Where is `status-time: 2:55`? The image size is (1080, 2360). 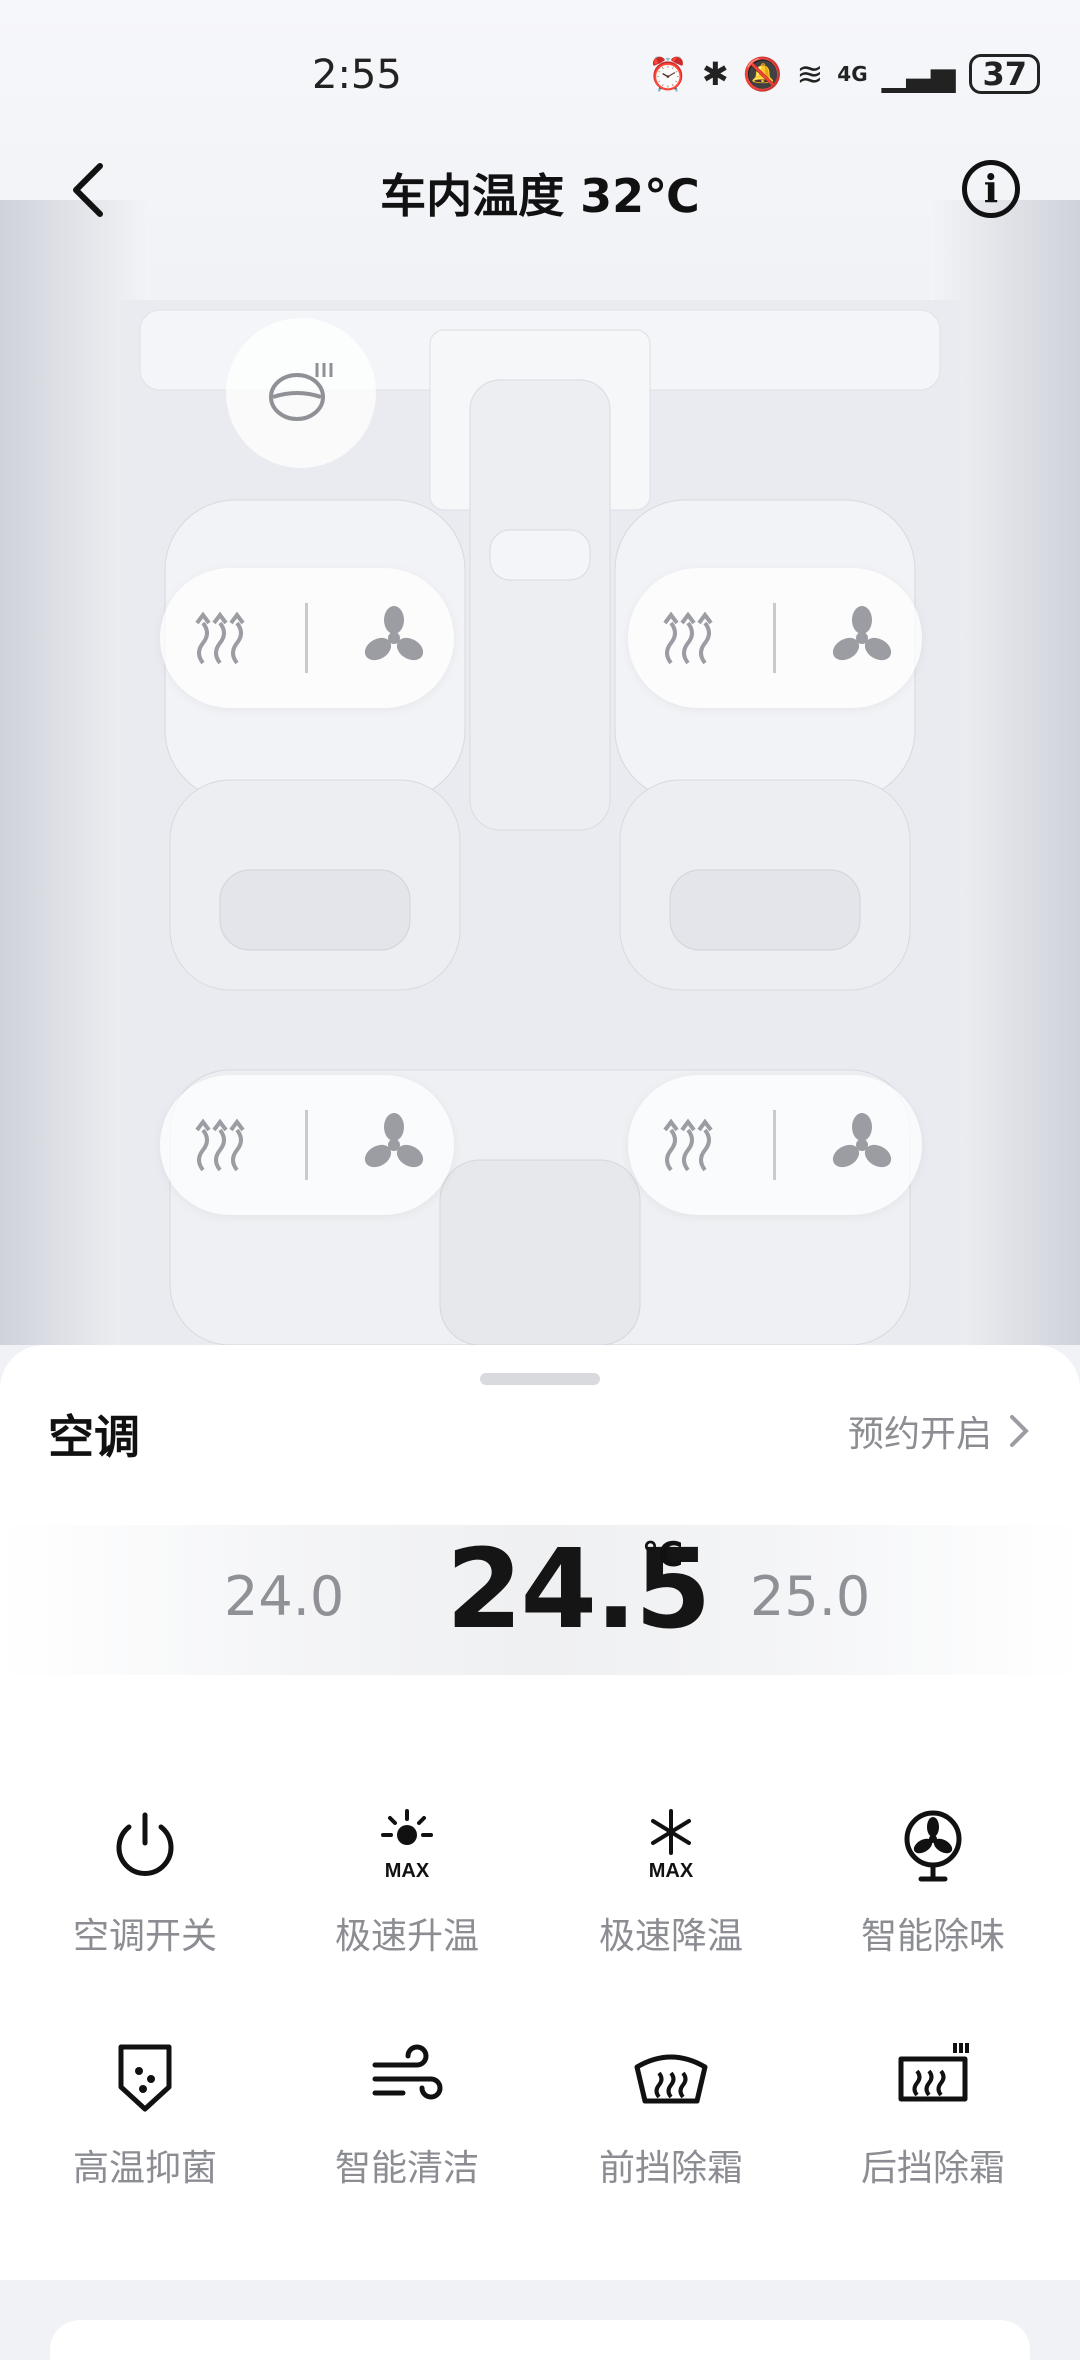
status-time: 2:55 is located at coordinates (357, 75).